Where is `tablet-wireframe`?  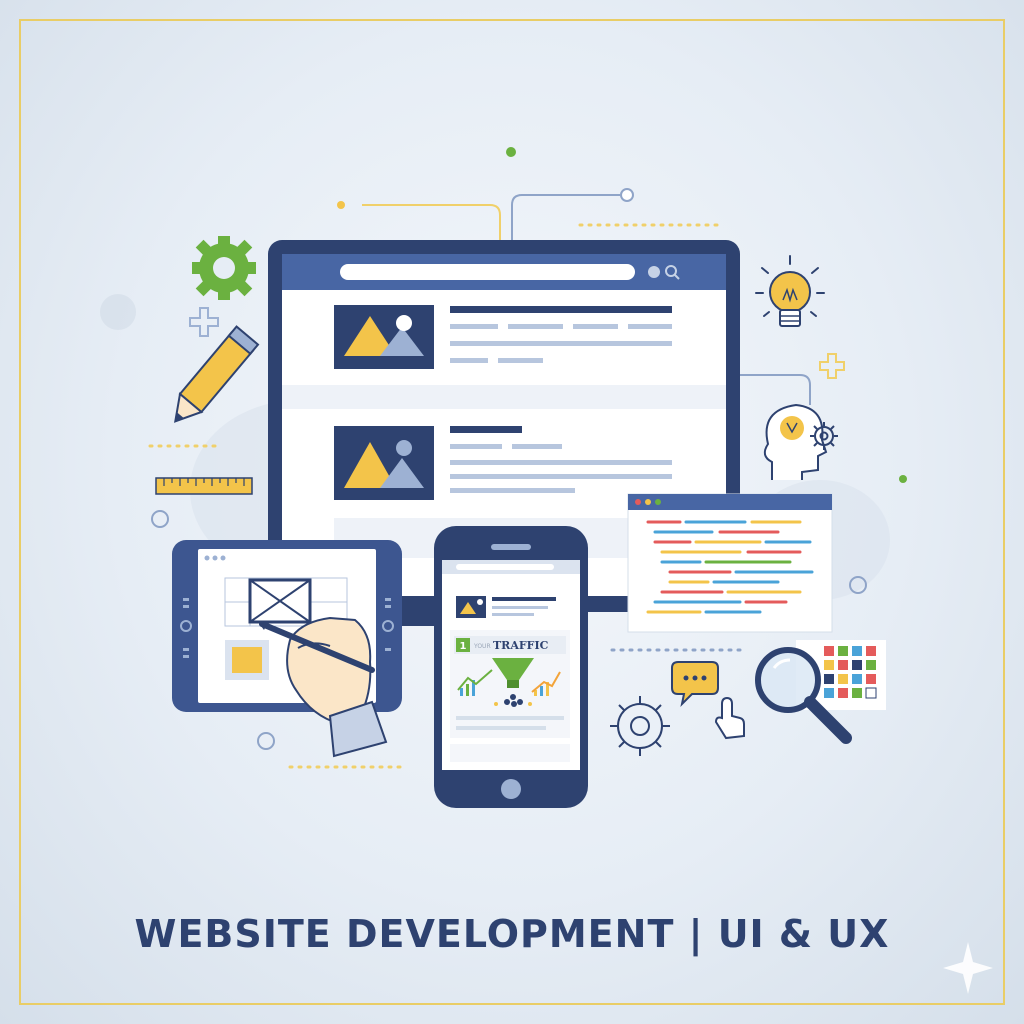
tablet-wireframe is located at coordinates (287, 649).